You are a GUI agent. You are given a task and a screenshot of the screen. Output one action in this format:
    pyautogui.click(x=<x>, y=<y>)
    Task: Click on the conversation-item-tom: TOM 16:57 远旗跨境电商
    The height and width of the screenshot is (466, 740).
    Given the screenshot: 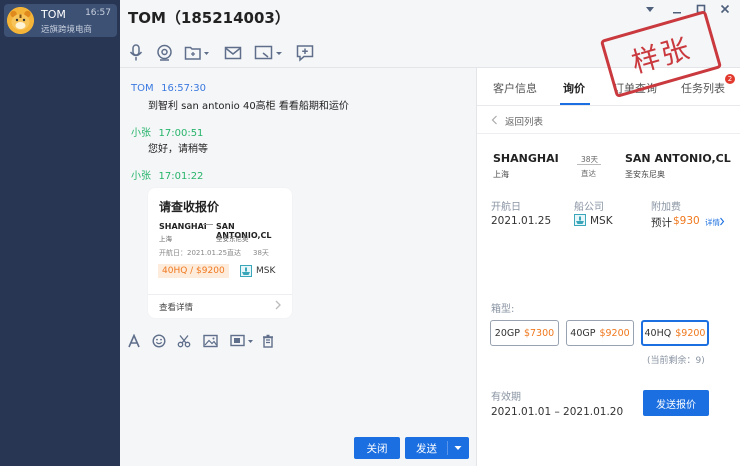 What is the action you would take?
    pyautogui.click(x=60, y=20)
    